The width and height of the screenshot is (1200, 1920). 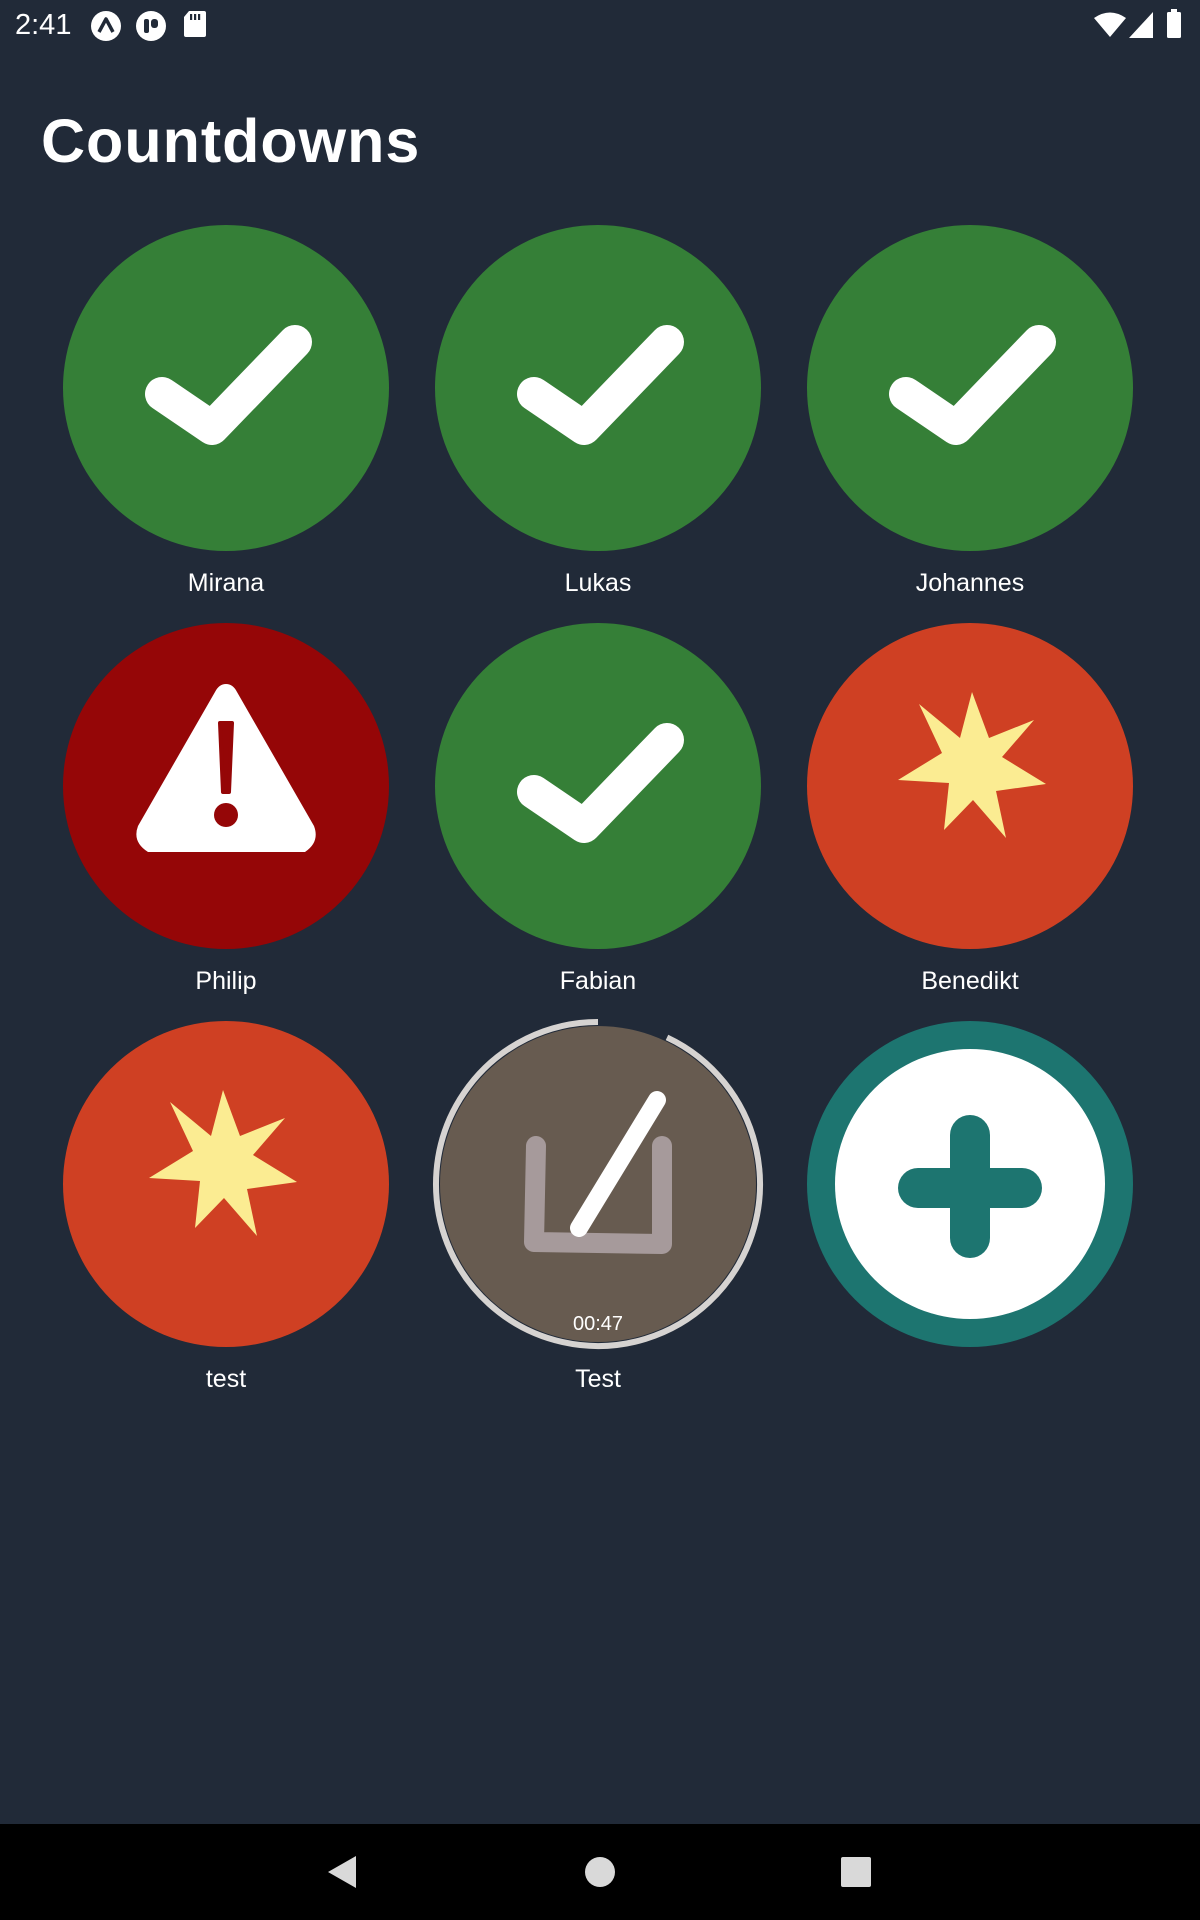 What do you see at coordinates (1141, 27) in the screenshot?
I see `signal-icon` at bounding box center [1141, 27].